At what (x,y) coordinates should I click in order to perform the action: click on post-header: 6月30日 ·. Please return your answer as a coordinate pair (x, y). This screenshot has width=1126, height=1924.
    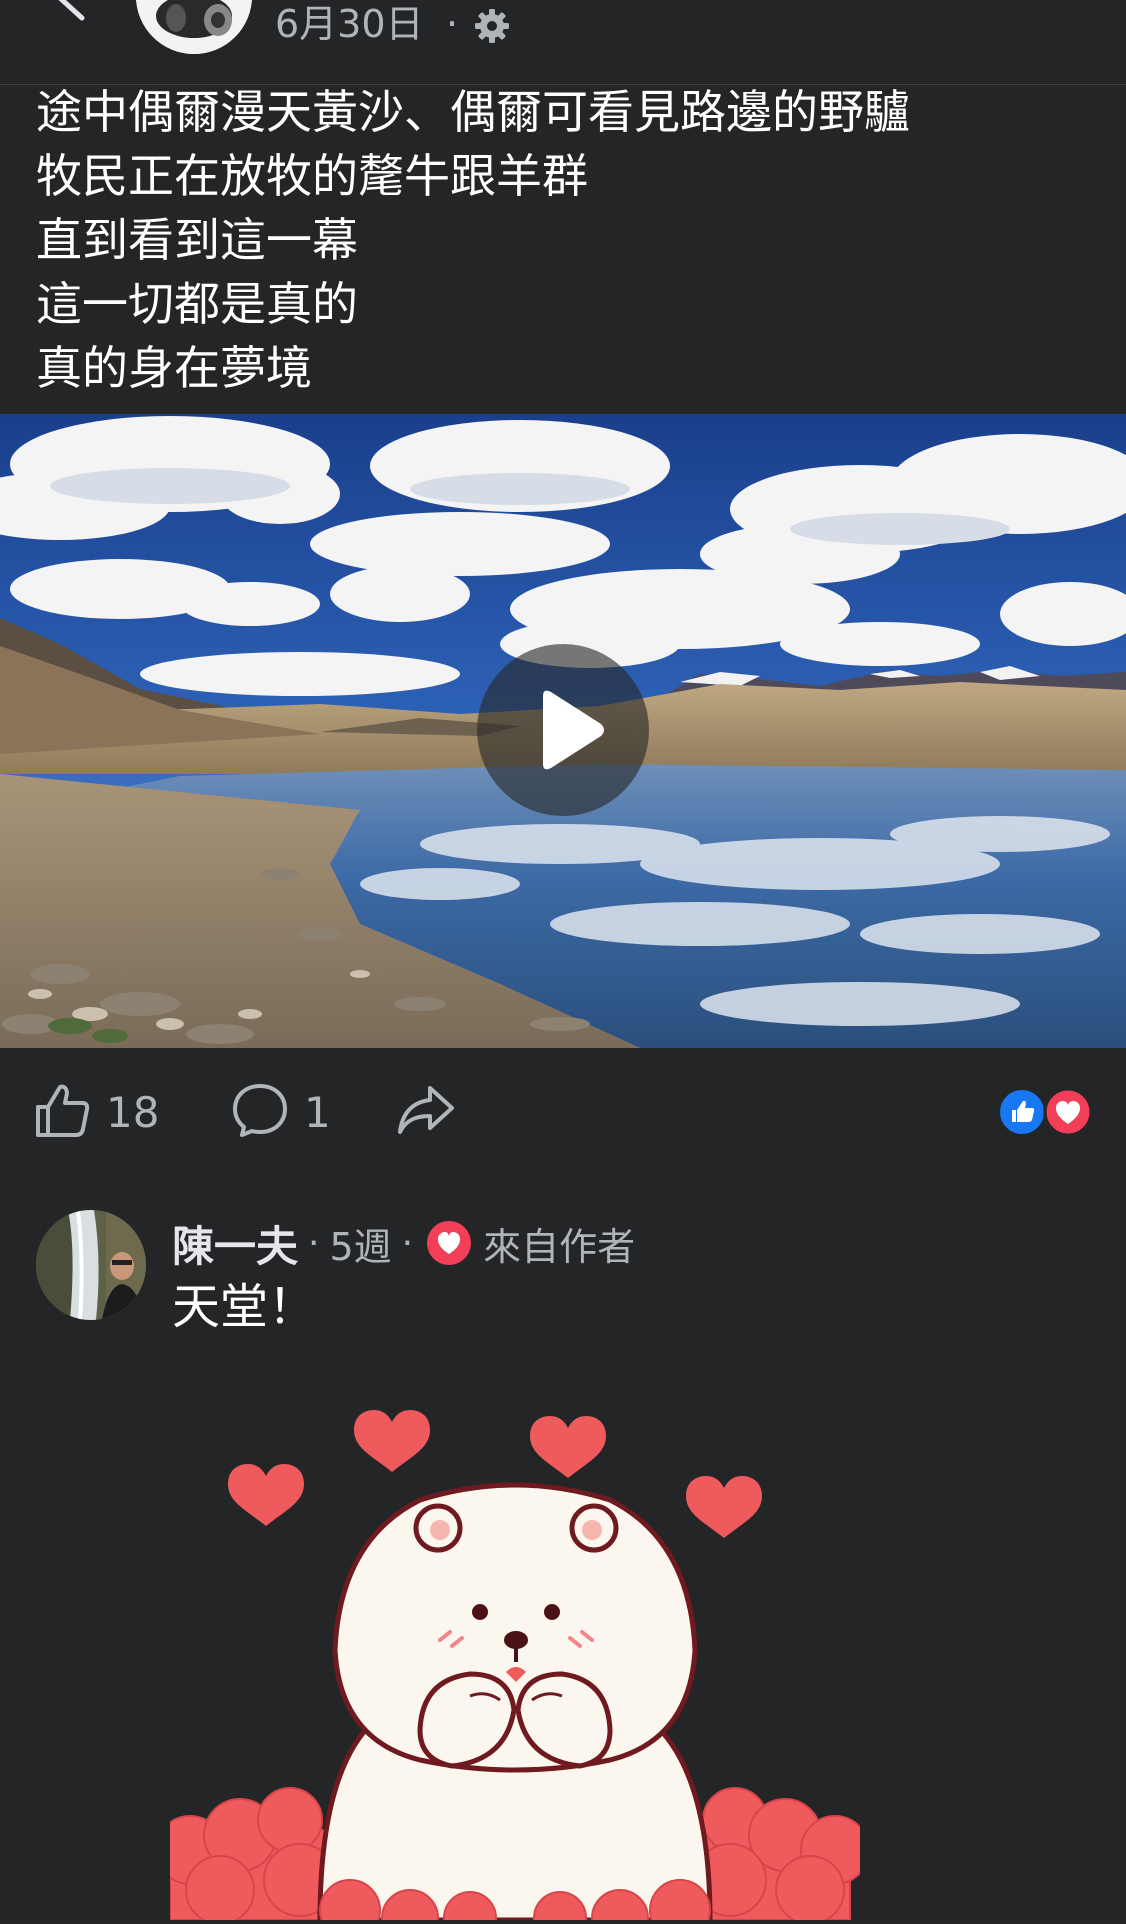
    Looking at the image, I should click on (563, 42).